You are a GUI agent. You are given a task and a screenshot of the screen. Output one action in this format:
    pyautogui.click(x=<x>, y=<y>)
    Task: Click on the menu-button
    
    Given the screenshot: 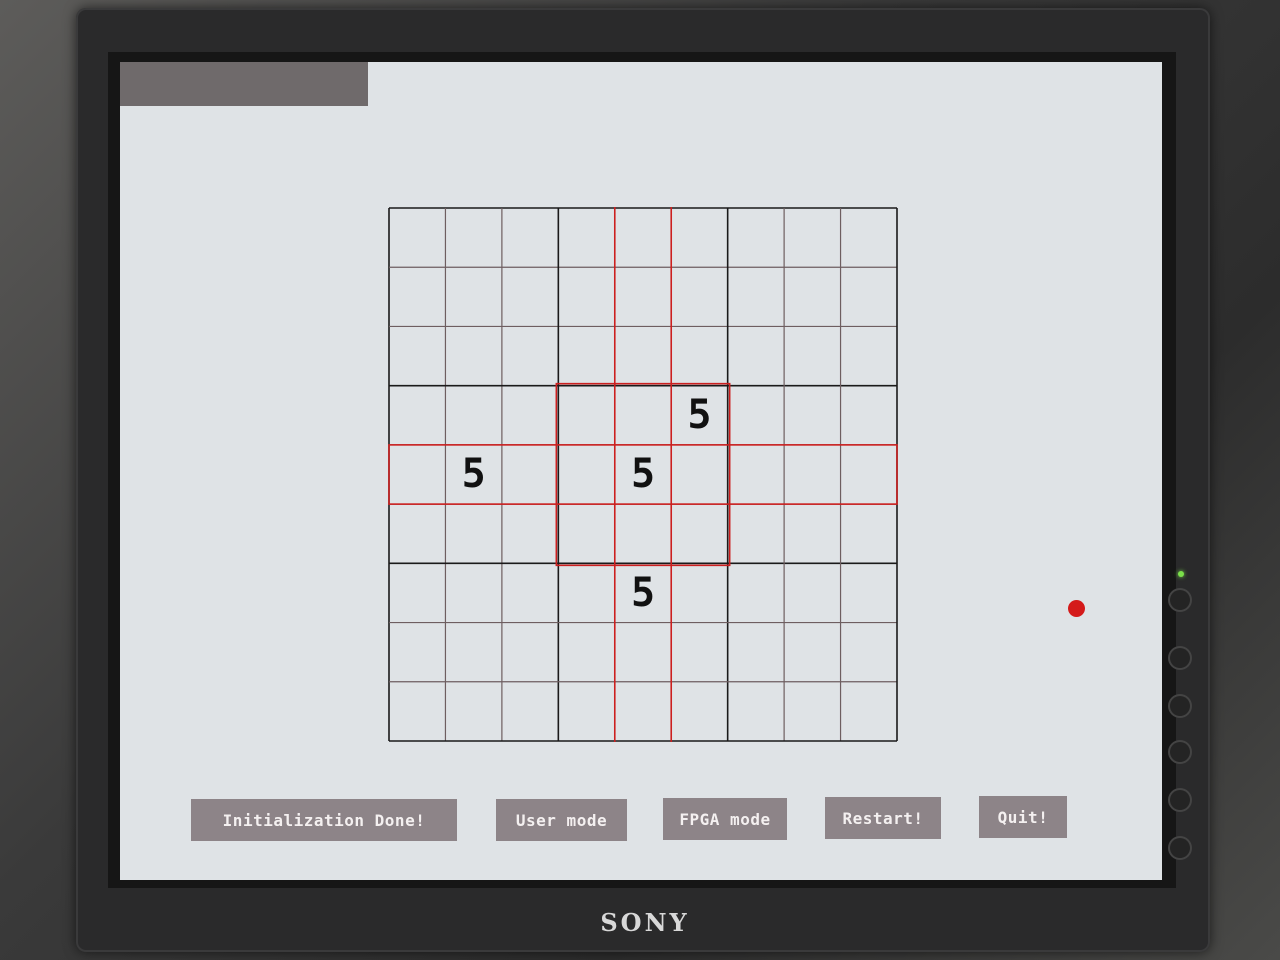 What is the action you would take?
    pyautogui.click(x=1180, y=658)
    